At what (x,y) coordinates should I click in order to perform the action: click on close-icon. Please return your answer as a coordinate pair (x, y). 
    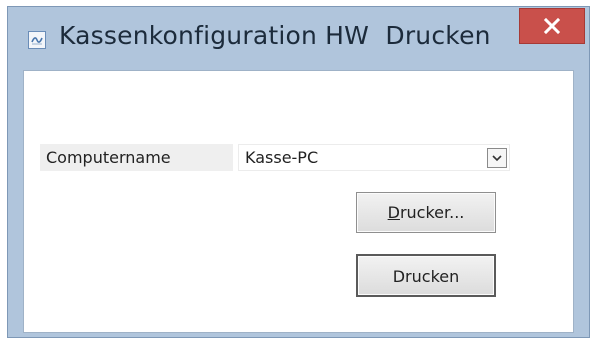
    Looking at the image, I should click on (552, 26).